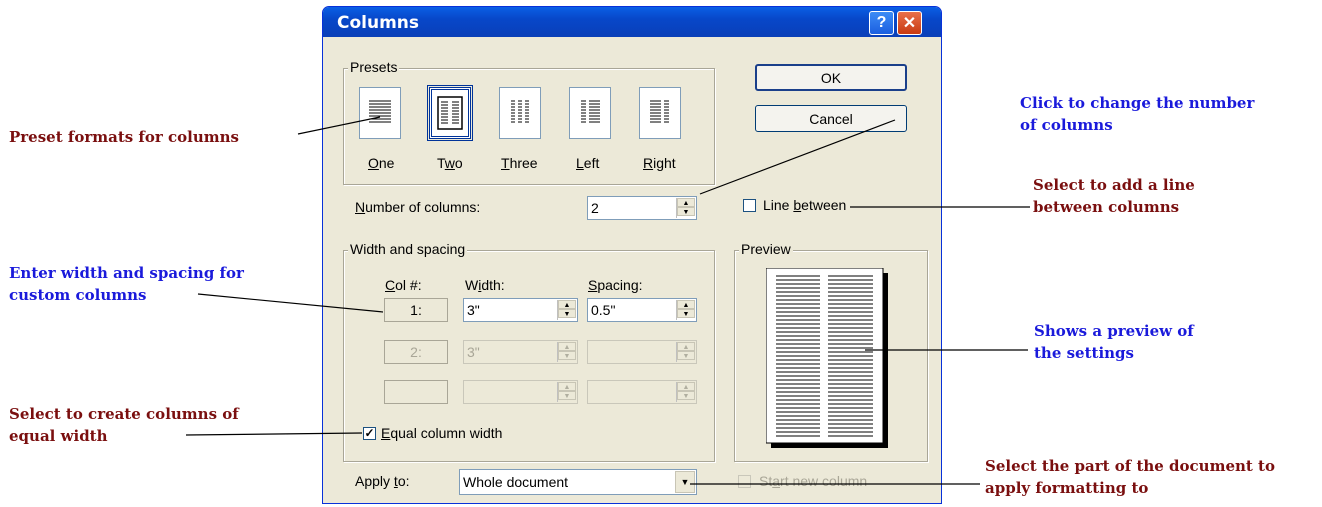  Describe the element at coordinates (274, 434) in the screenshot. I see `callout-line-equal-width` at that location.